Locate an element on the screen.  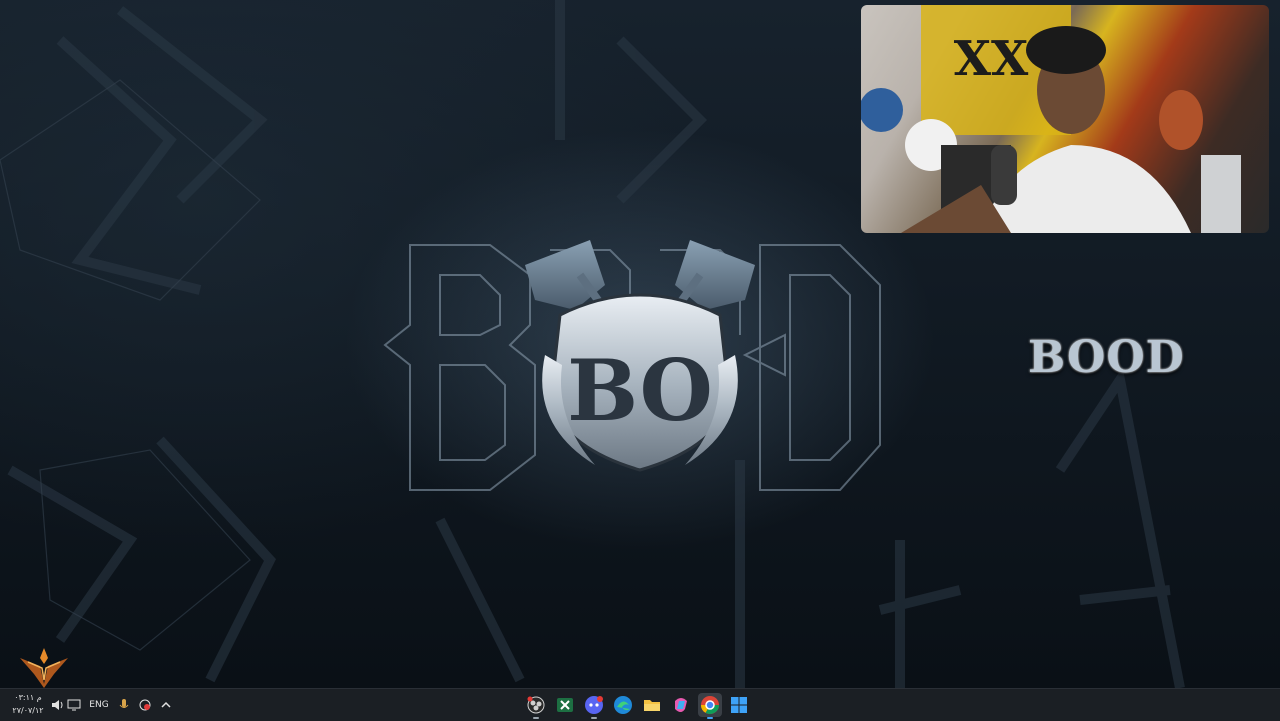
start-icon is located at coordinates (739, 705).